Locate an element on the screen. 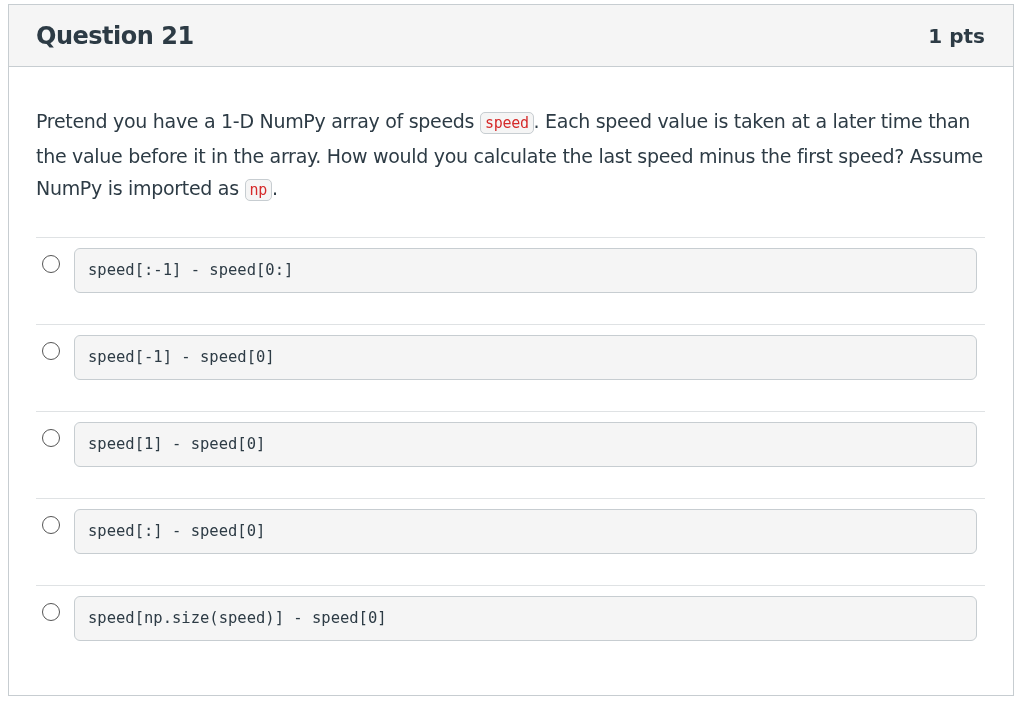 The height and width of the screenshot is (710, 1024). answer-option: speed[1] - speed[0] is located at coordinates (525, 444).